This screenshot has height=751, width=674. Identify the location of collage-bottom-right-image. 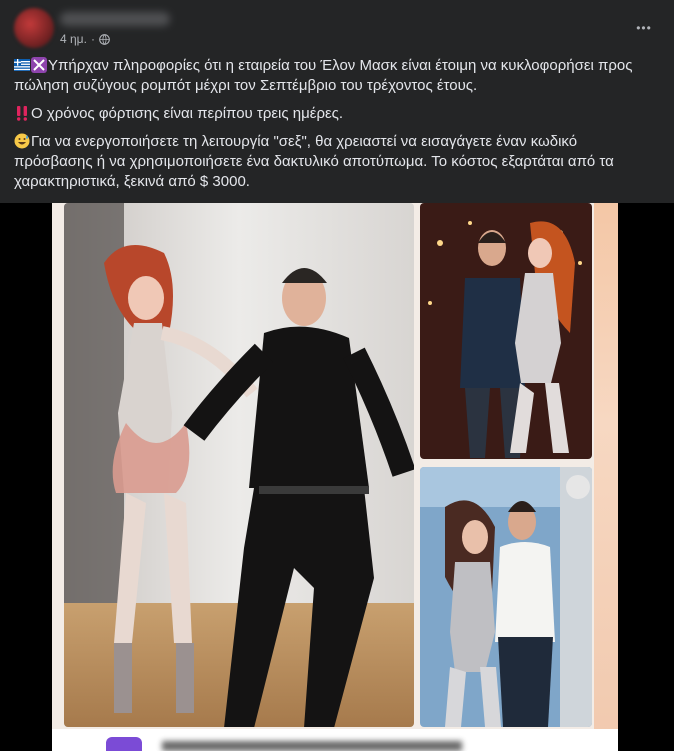
(506, 597).